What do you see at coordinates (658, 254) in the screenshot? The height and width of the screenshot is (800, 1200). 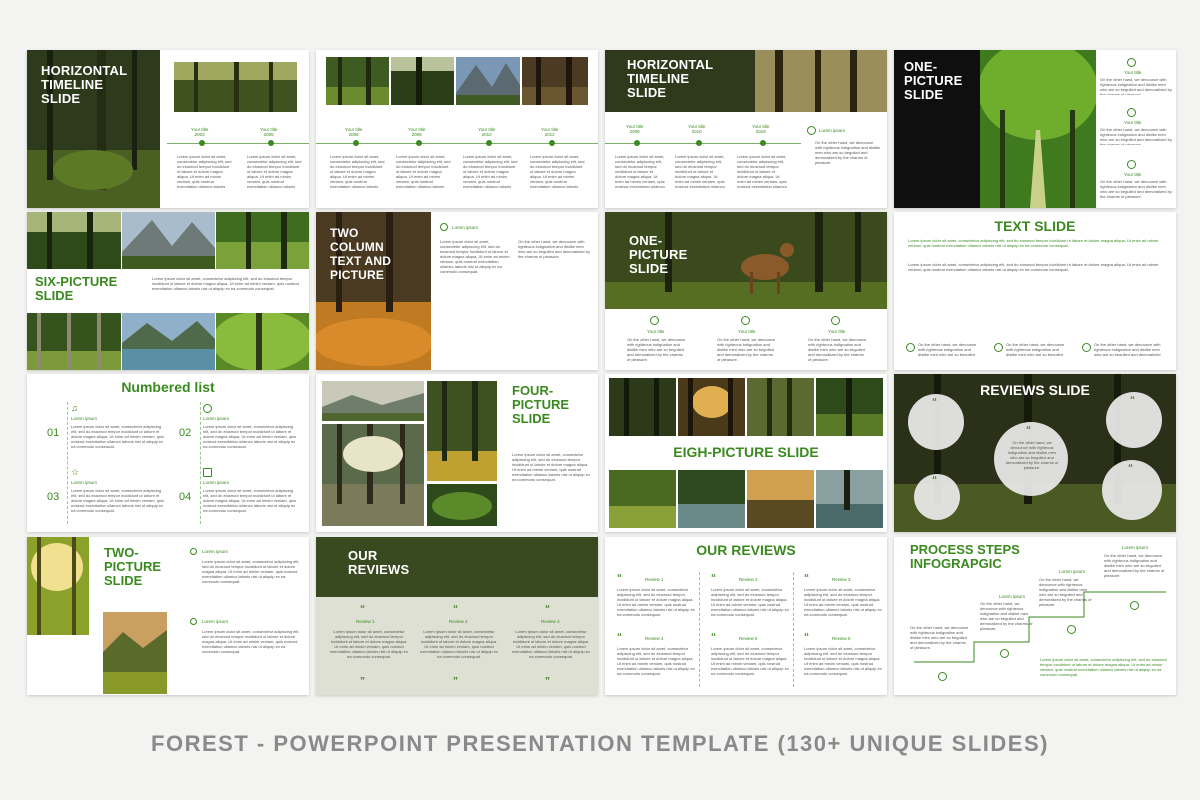 I see `slide-title: ONE- PICTURE SLIDE` at bounding box center [658, 254].